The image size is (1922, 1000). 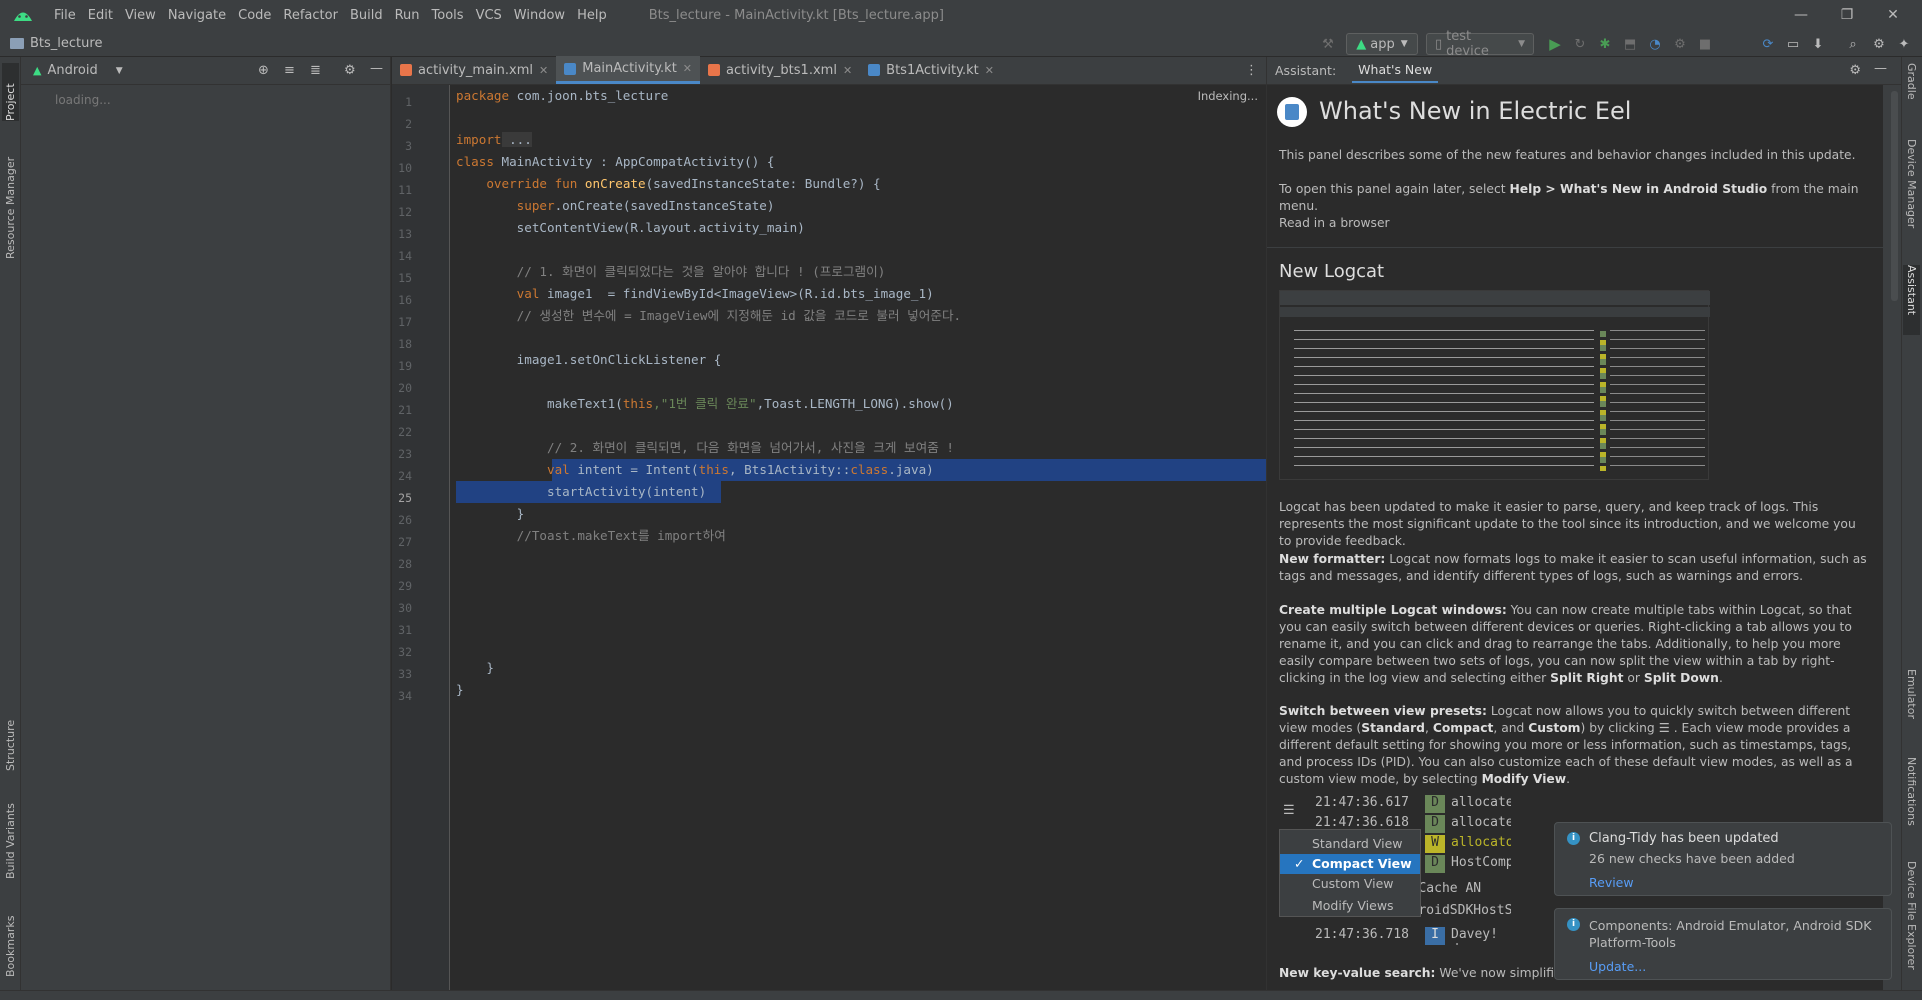 I want to click on project-view-select: Android, so click(x=72, y=70).